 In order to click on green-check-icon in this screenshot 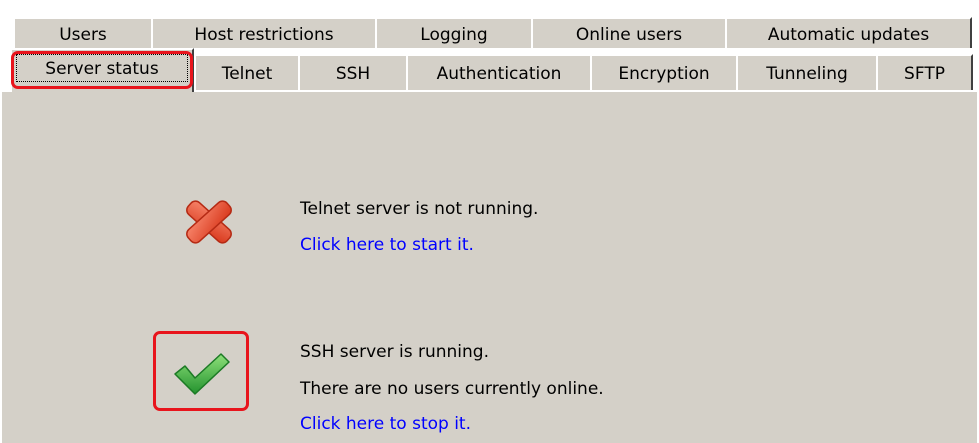, I will do `click(202, 374)`.